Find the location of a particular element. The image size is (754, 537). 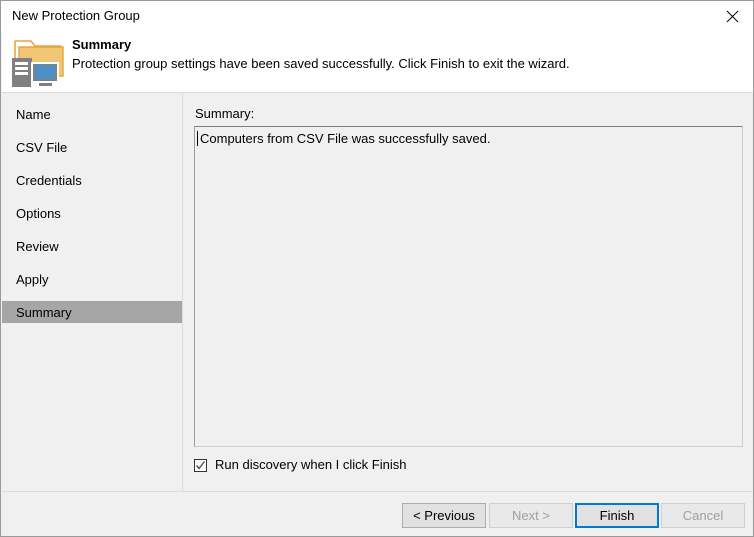

text-caret is located at coordinates (197, 138).